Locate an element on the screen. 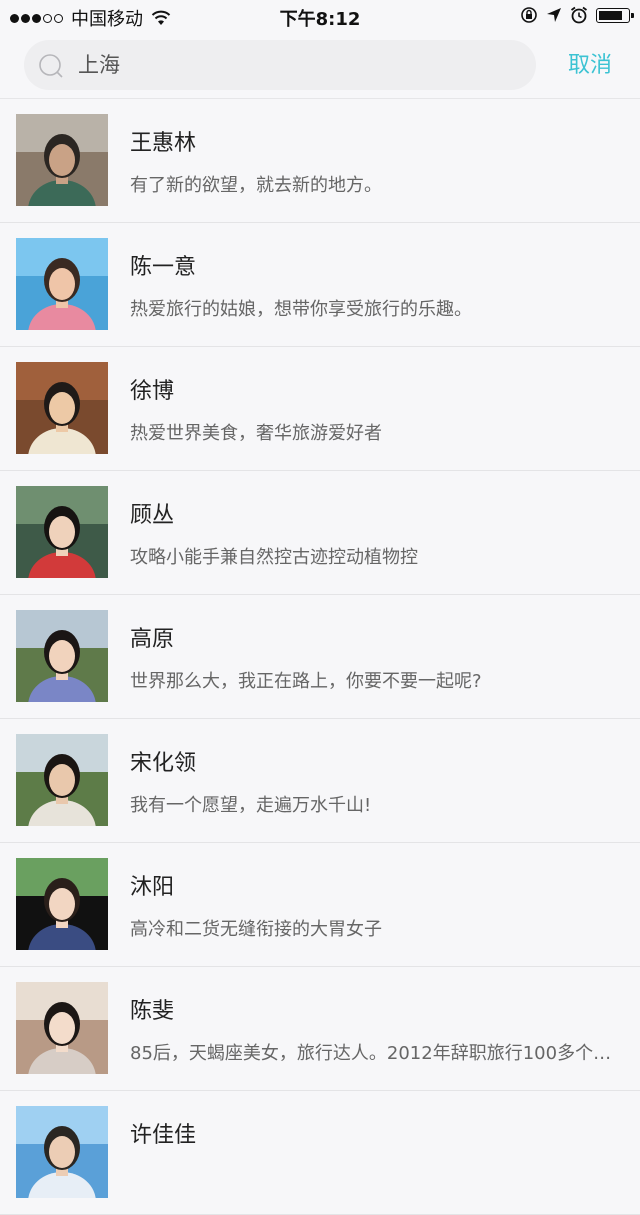 This screenshot has width=640, height=1215. search-bar: 上海 取消 is located at coordinates (320, 66).